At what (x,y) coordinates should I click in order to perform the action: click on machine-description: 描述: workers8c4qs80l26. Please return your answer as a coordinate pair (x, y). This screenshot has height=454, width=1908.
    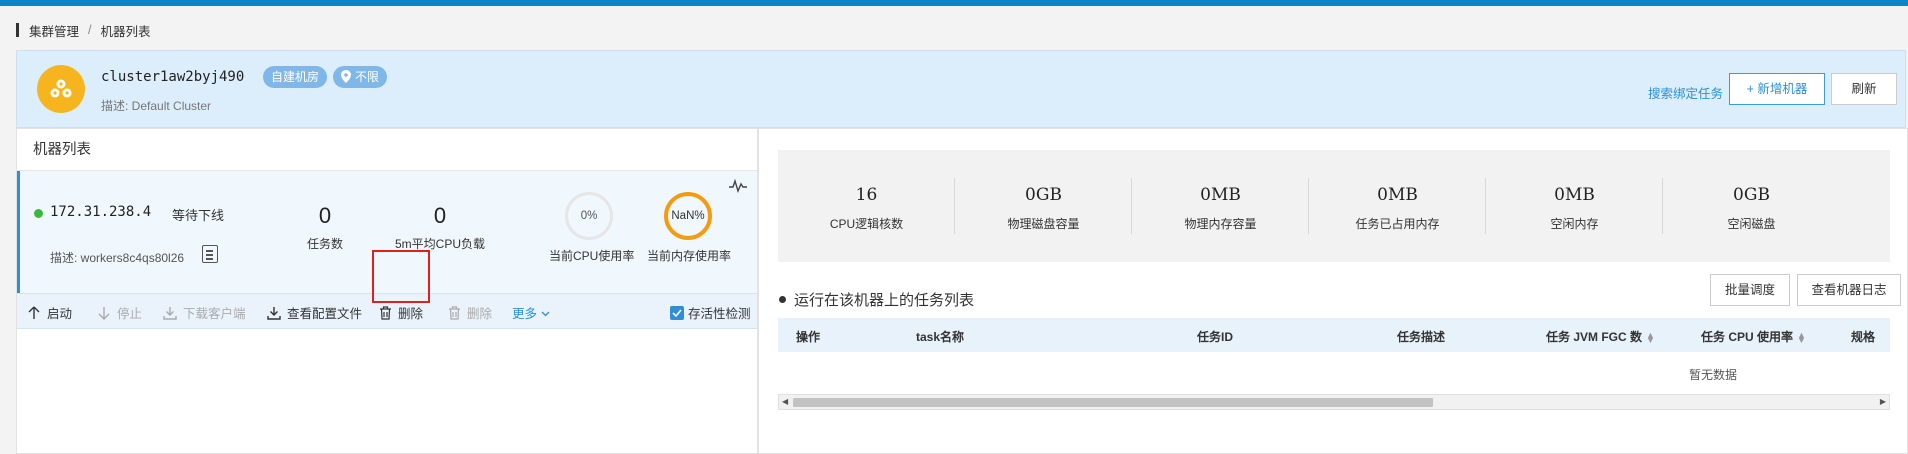
    Looking at the image, I should click on (117, 258).